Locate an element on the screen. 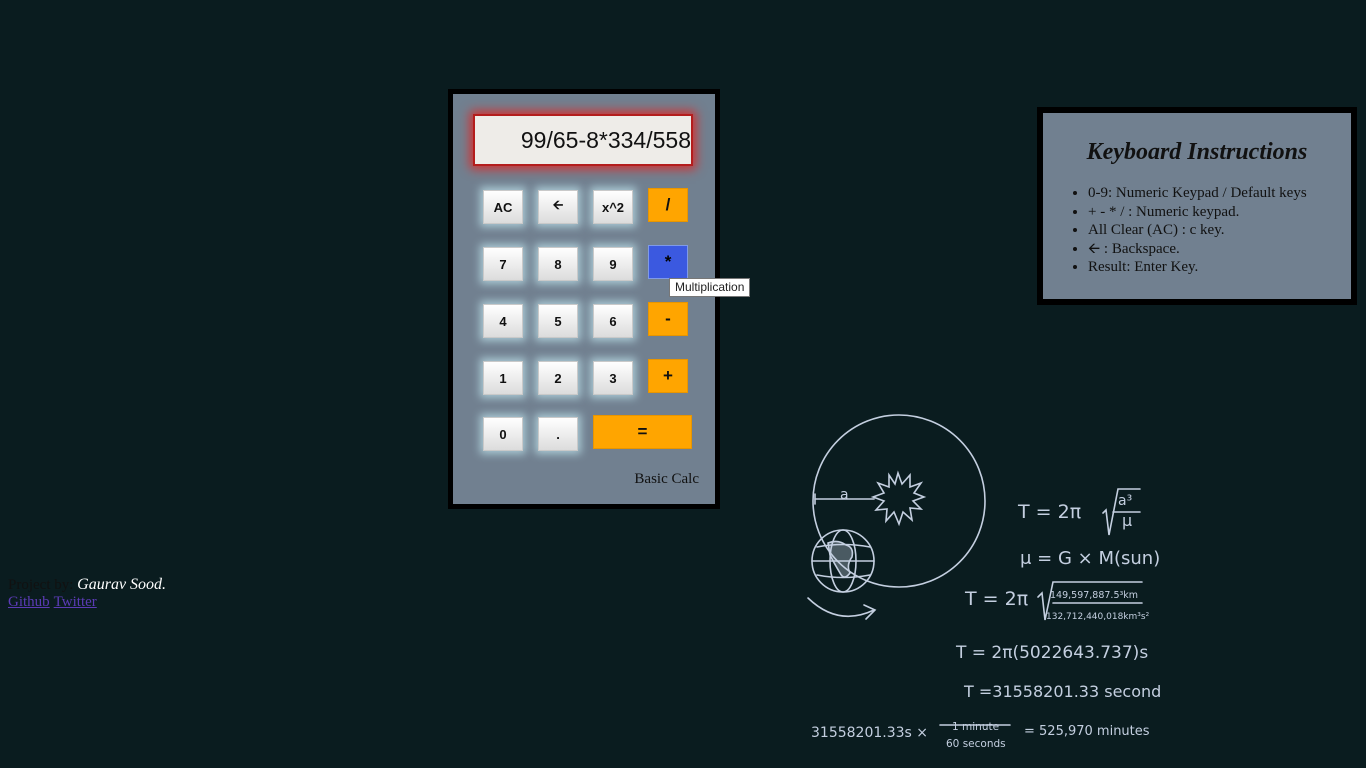 The image size is (1366, 768). chalk-eq3-denominator: 132,712,440,018km³s² is located at coordinates (1098, 617).